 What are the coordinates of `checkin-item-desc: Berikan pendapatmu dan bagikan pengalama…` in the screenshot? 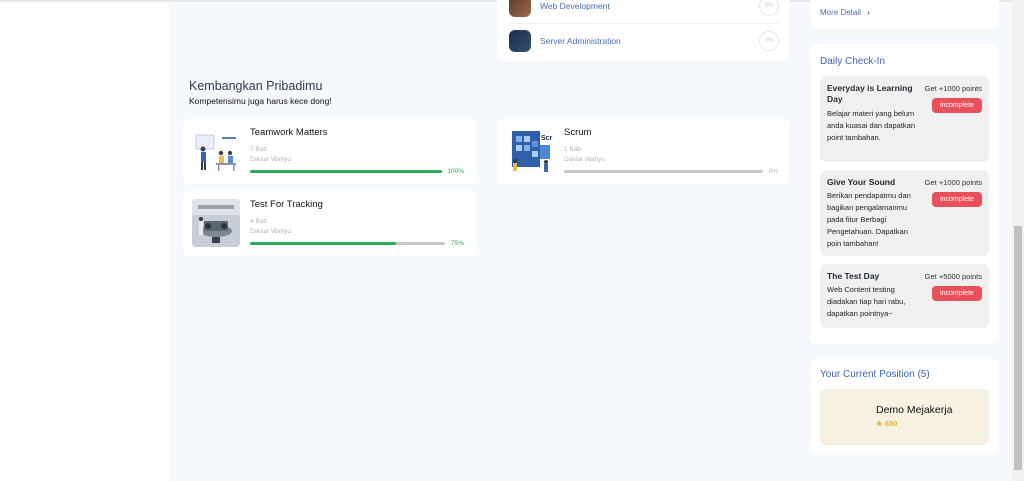 It's located at (869, 219).